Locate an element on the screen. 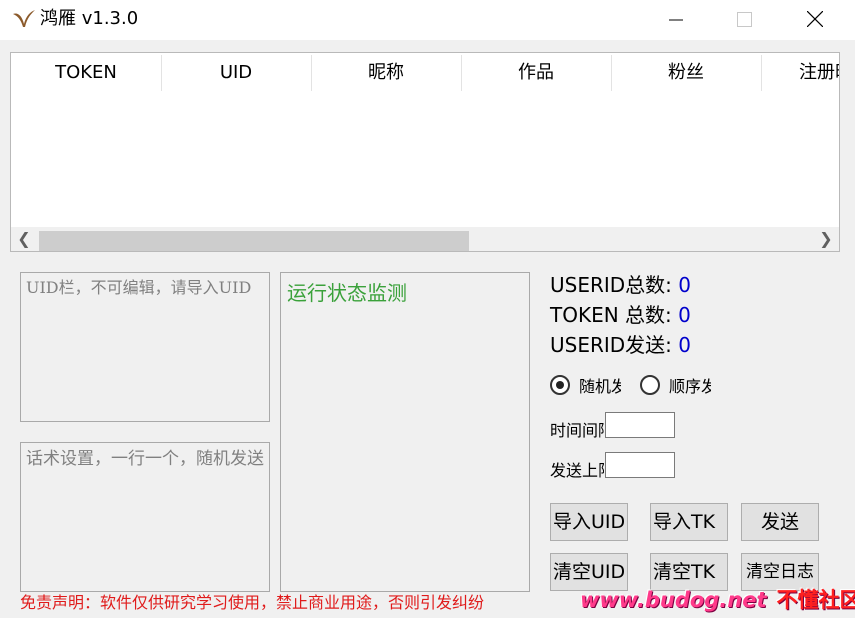 This screenshot has height=618, width=855. maximize-icon is located at coordinates (744, 19).